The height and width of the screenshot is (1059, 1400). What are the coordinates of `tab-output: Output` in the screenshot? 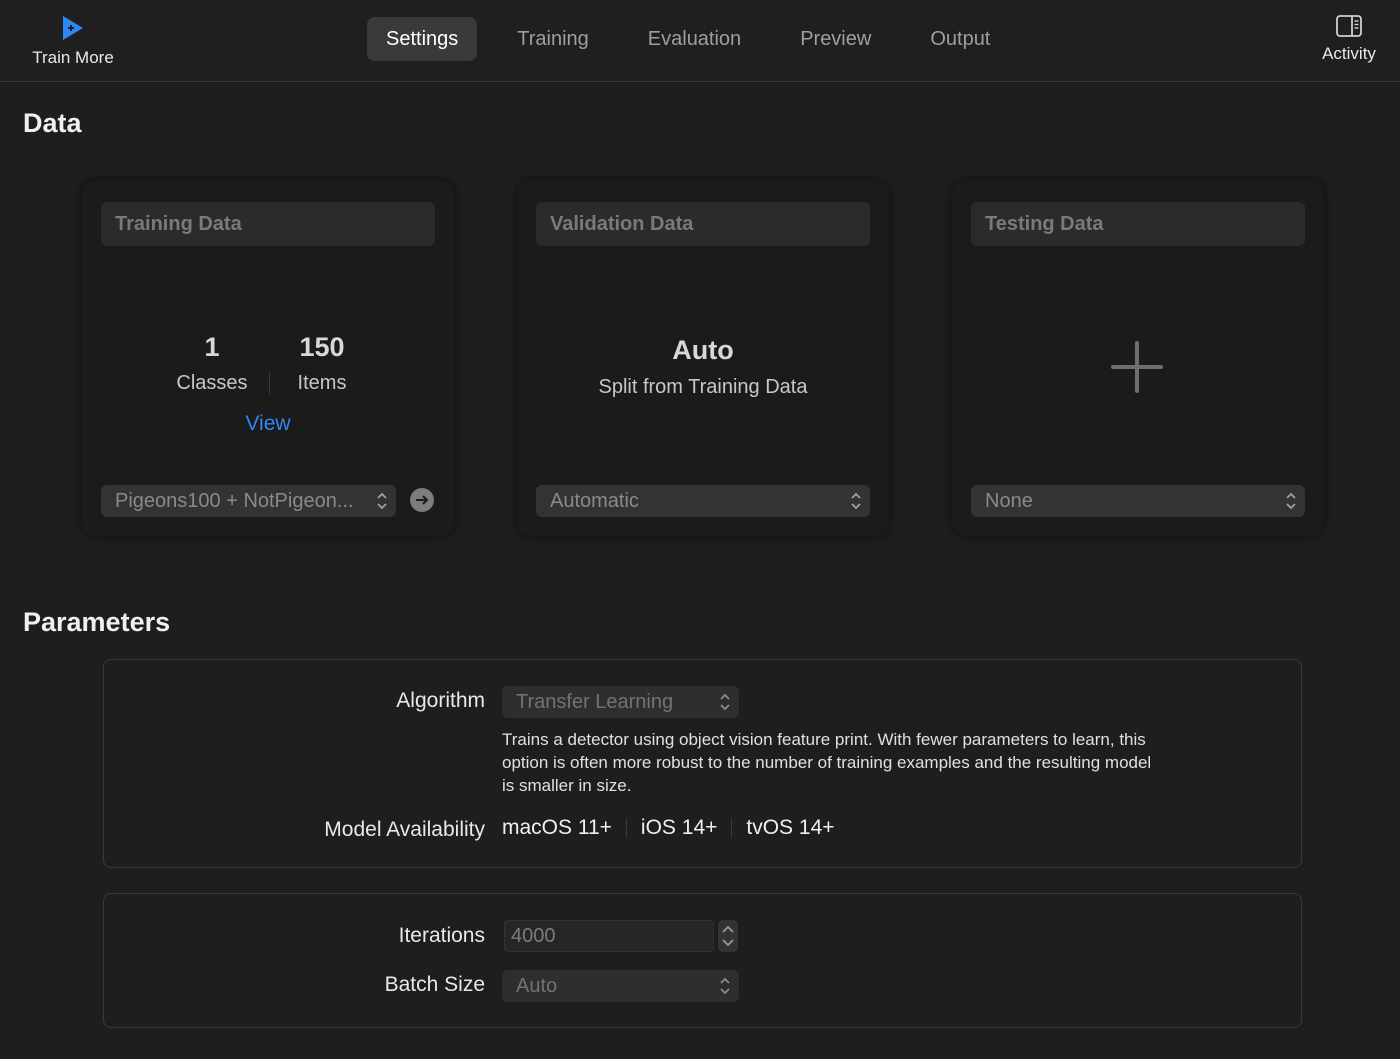 It's located at (960, 39).